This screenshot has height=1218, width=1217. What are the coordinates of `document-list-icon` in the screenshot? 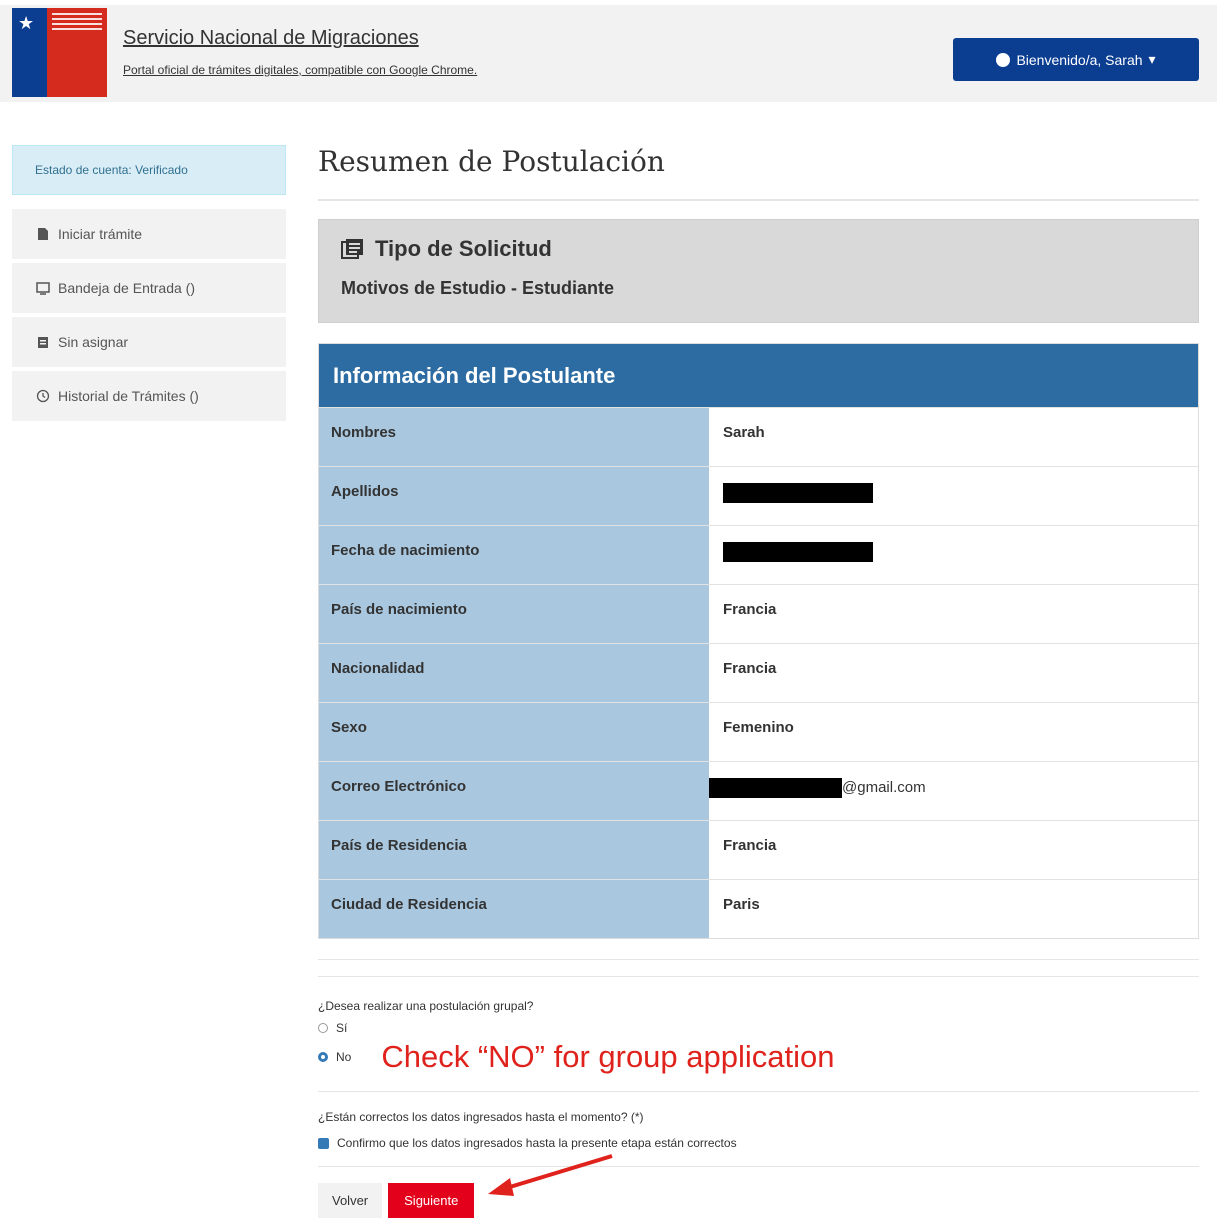 It's located at (352, 249).